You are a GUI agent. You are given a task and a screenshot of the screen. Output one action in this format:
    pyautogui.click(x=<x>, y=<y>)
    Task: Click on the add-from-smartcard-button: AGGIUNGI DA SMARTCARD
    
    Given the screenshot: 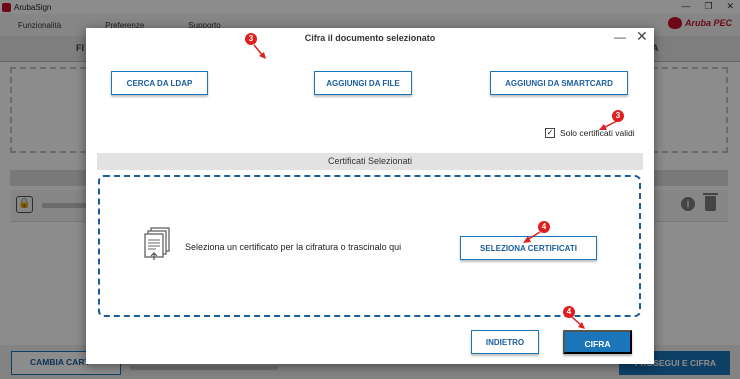 What is the action you would take?
    pyautogui.click(x=559, y=83)
    